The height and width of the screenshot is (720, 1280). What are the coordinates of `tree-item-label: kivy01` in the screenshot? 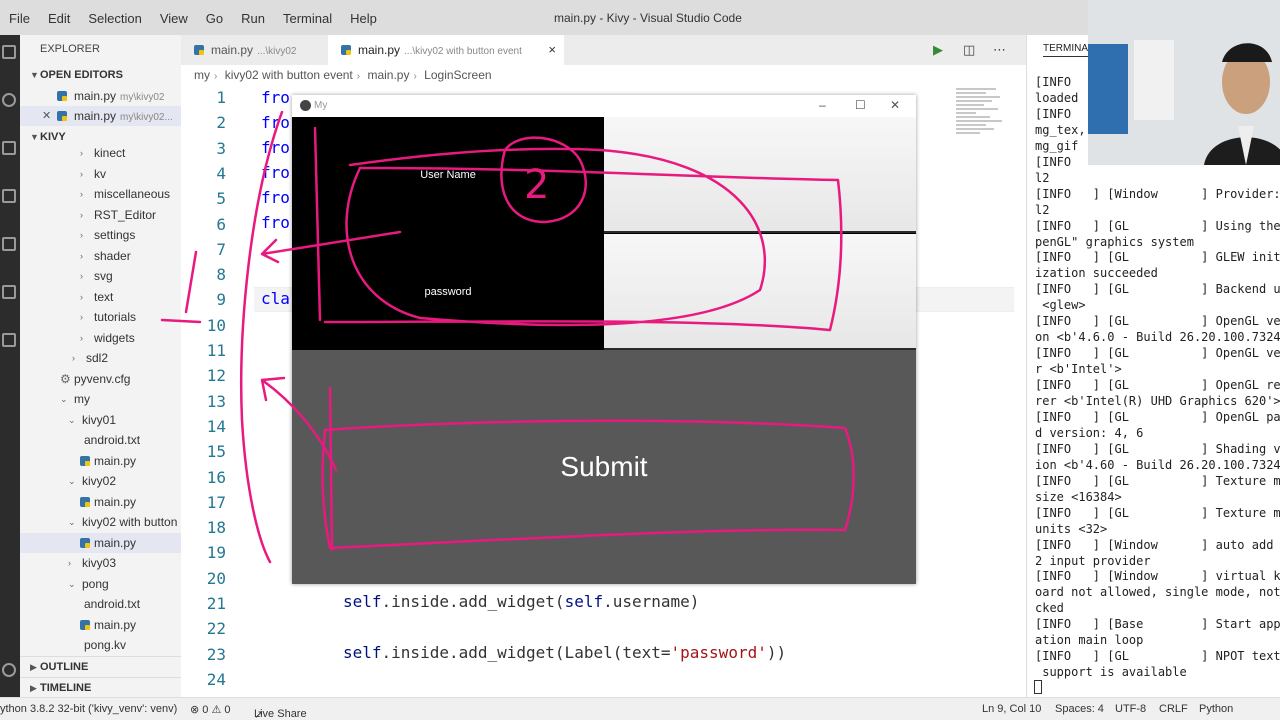 It's located at (99, 419).